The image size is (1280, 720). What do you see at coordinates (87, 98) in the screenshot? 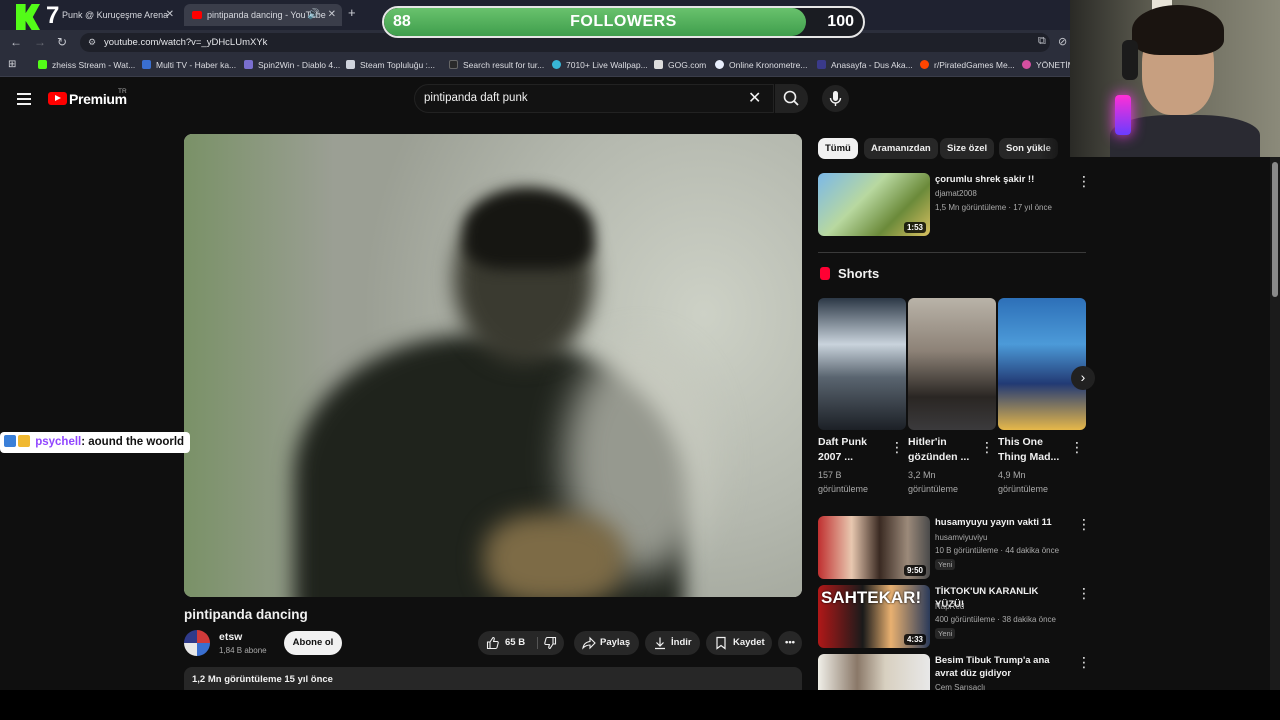
I see `youtube-logo: Premium TR` at bounding box center [87, 98].